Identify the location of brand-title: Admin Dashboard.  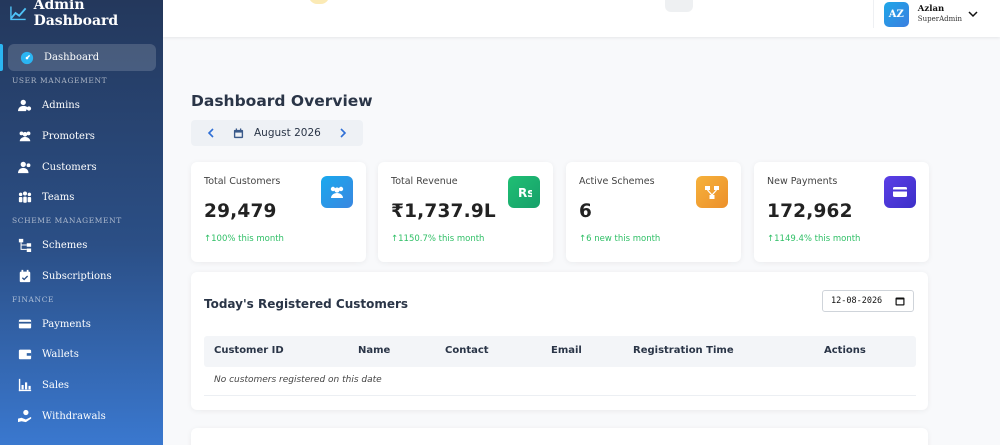
(76, 14).